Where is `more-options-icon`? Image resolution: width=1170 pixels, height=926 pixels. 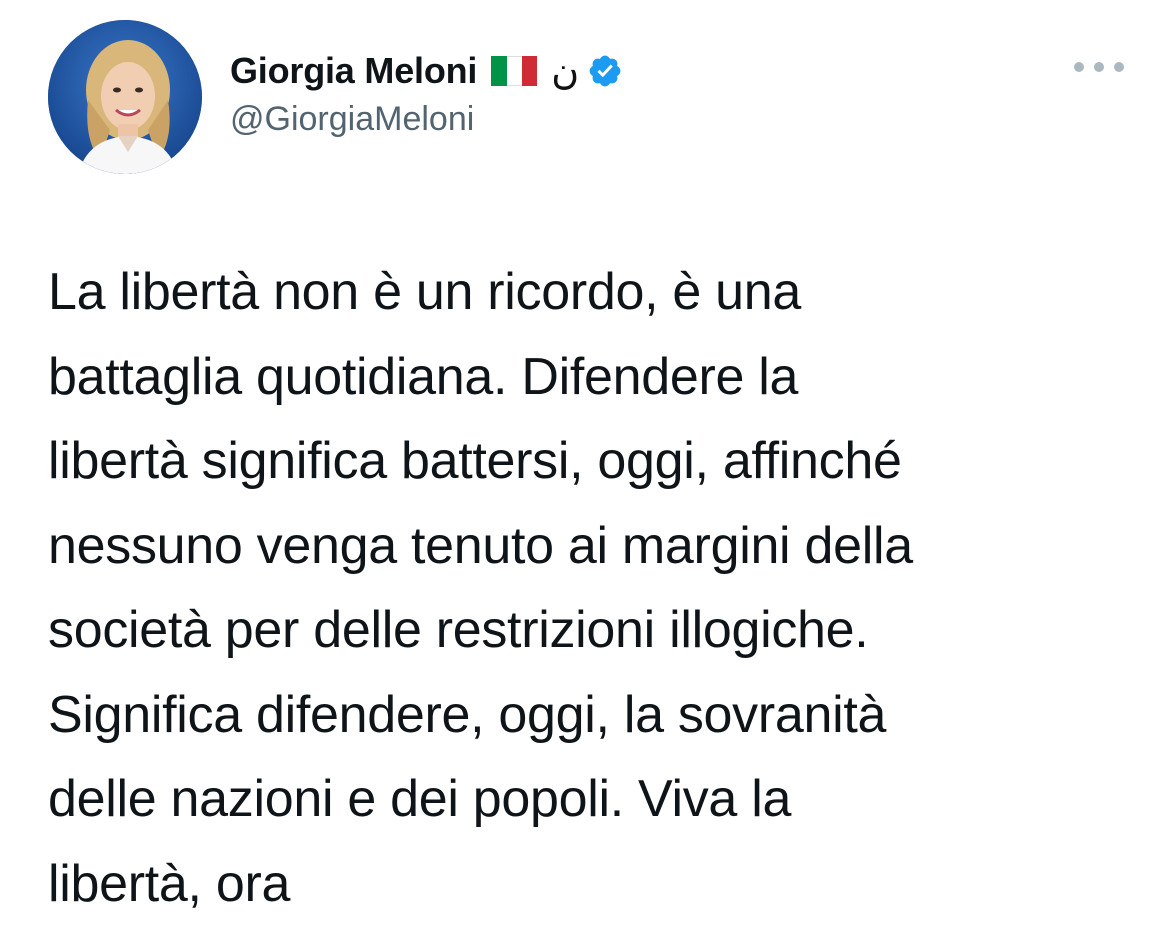
more-options-icon is located at coordinates (1099, 67).